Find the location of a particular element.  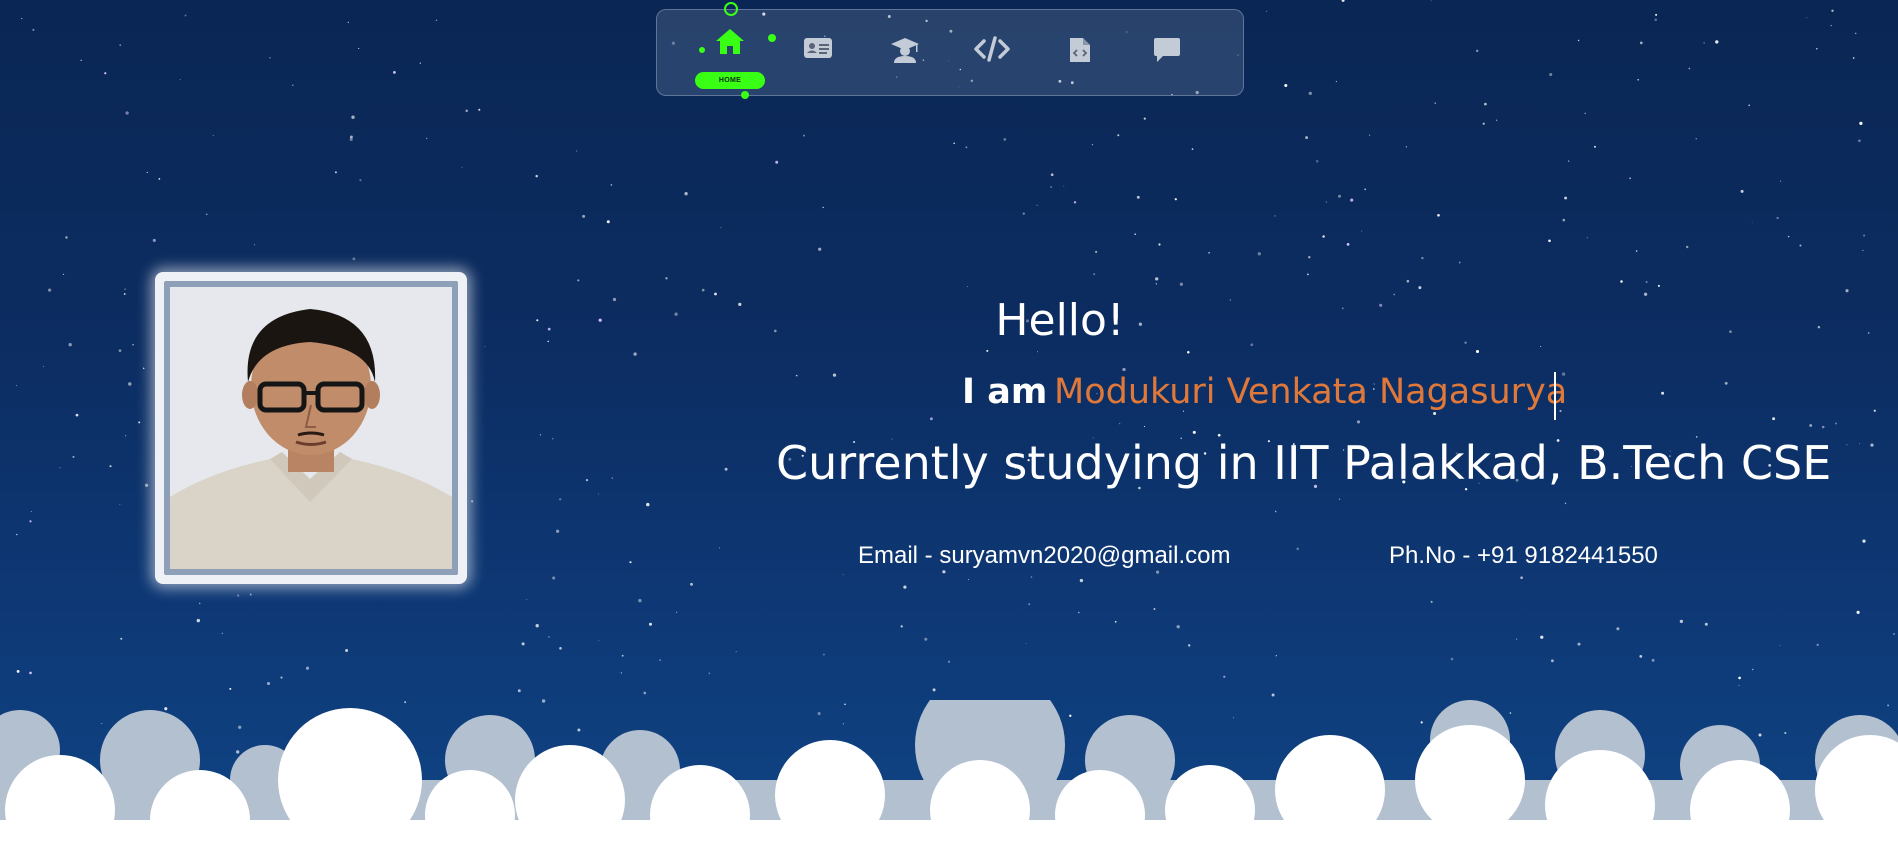

nav-projects-button is located at coordinates (992, 53).